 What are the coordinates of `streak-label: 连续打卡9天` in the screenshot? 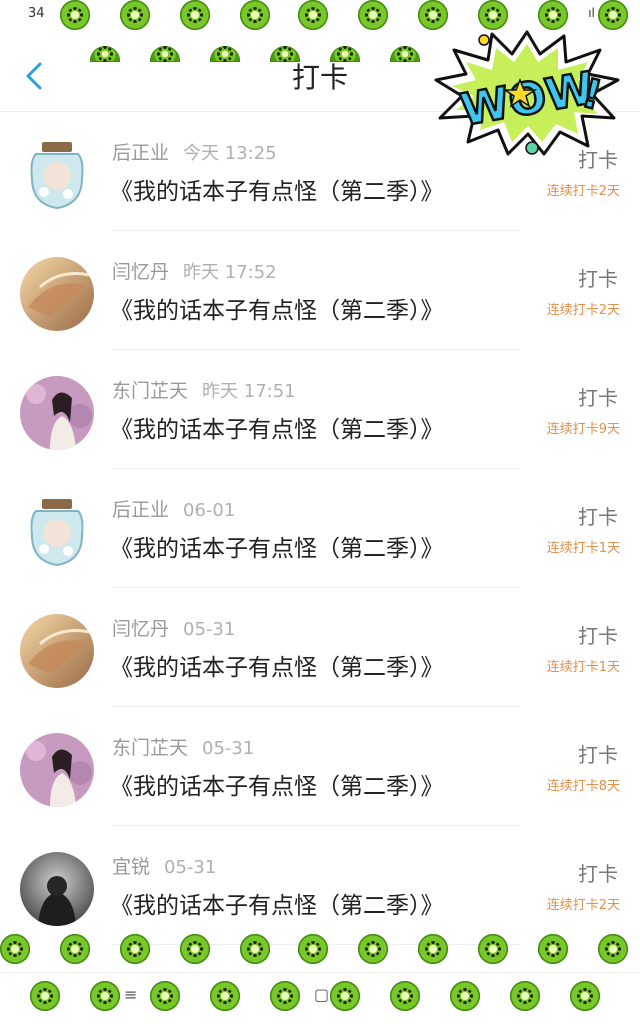 It's located at (583, 429).